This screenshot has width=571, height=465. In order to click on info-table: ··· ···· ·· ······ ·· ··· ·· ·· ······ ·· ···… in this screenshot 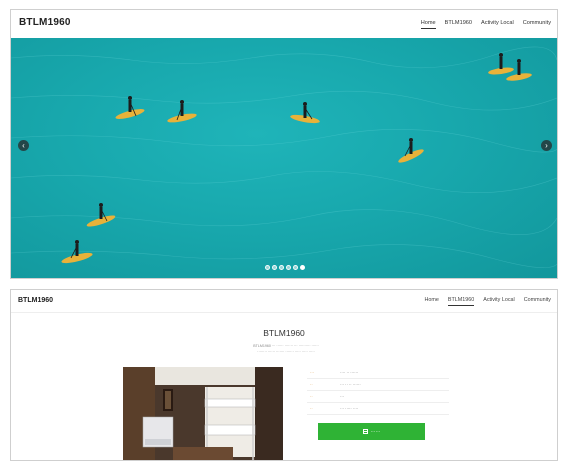, I will do `click(378, 391)`.